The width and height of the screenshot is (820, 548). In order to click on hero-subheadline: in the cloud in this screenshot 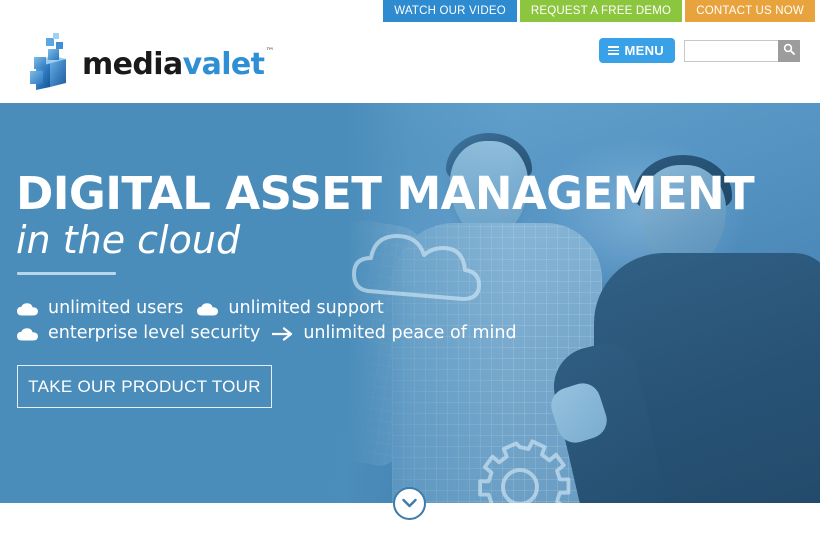, I will do `click(128, 240)`.